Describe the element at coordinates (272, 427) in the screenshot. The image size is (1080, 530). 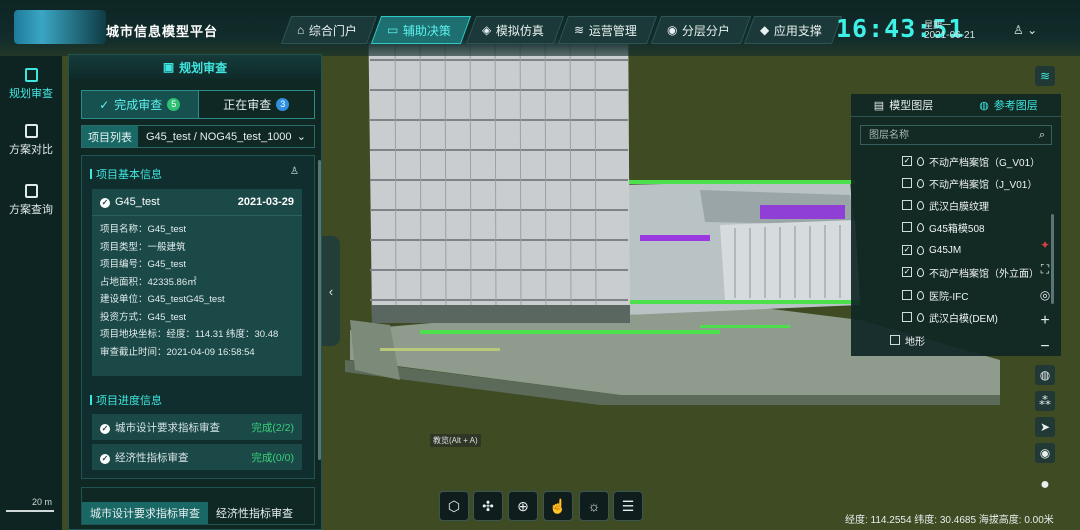
I see `progress-status: 完成(2/2)` at that location.